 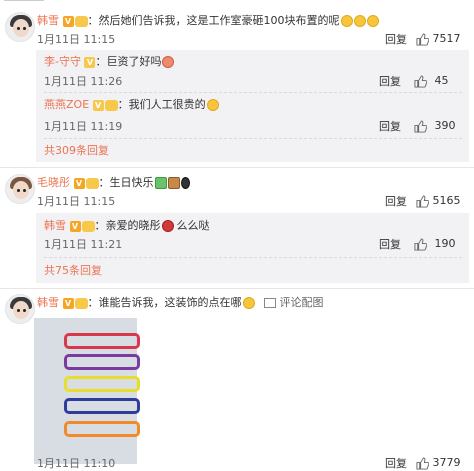 I want to click on comment-1-date: 1月11日 11:15, so click(x=76, y=39).